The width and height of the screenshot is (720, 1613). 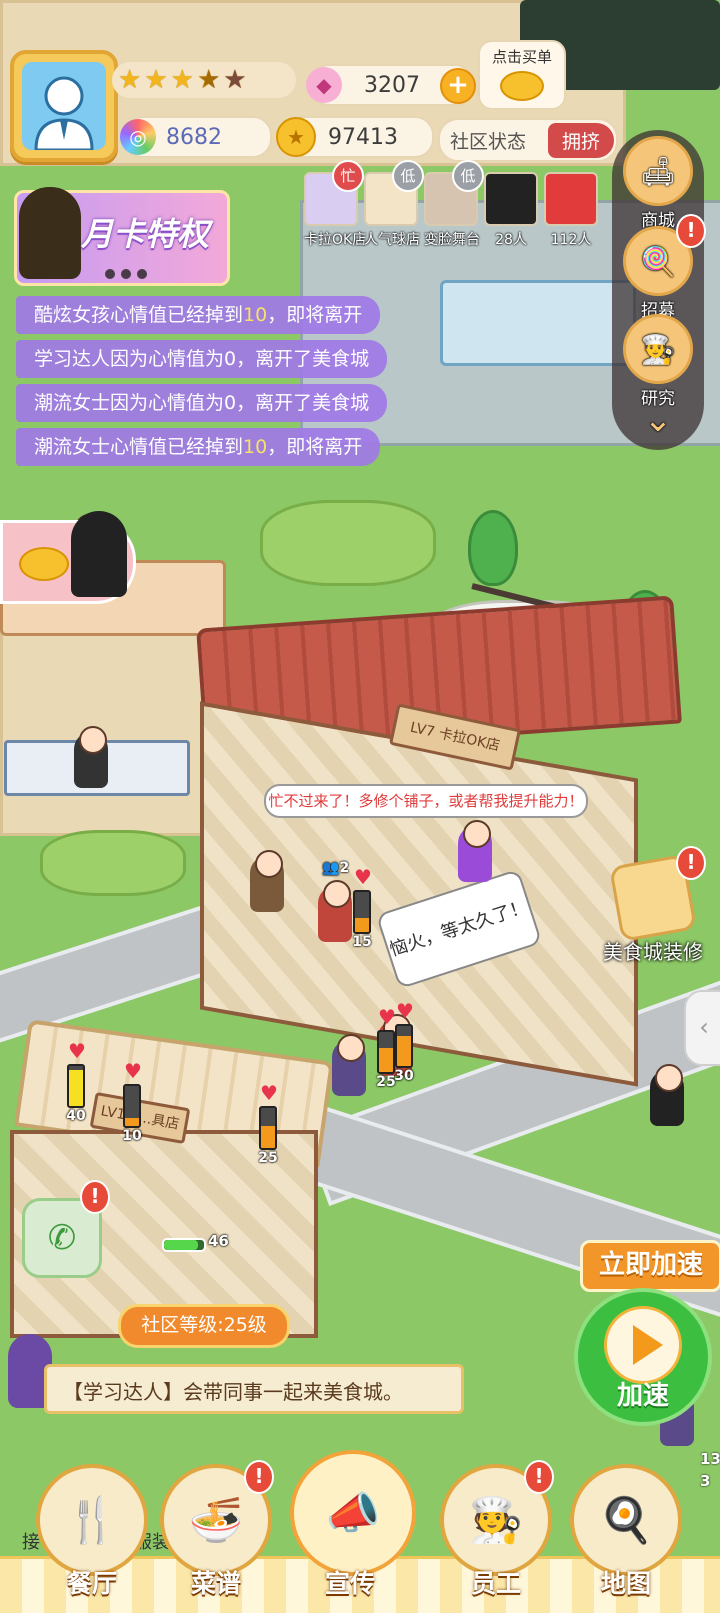 I want to click on queue-count: 👥2, so click(x=336, y=868).